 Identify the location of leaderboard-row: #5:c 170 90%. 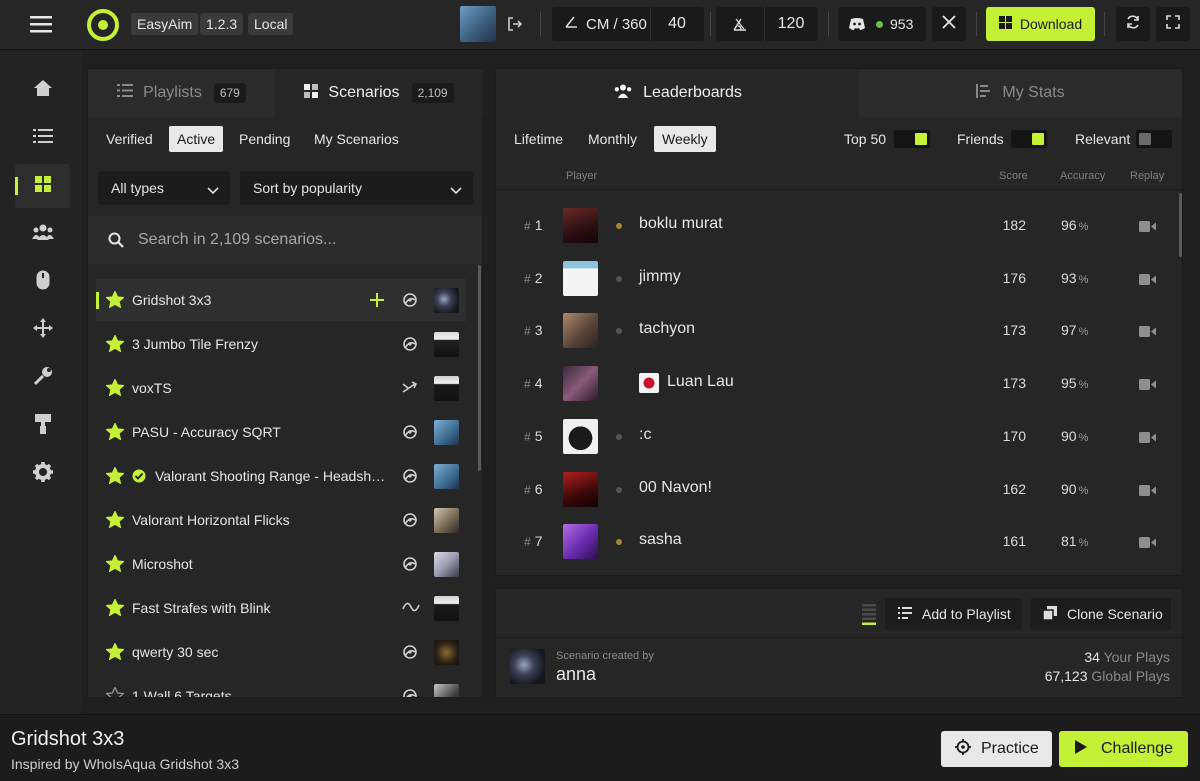
(836, 436).